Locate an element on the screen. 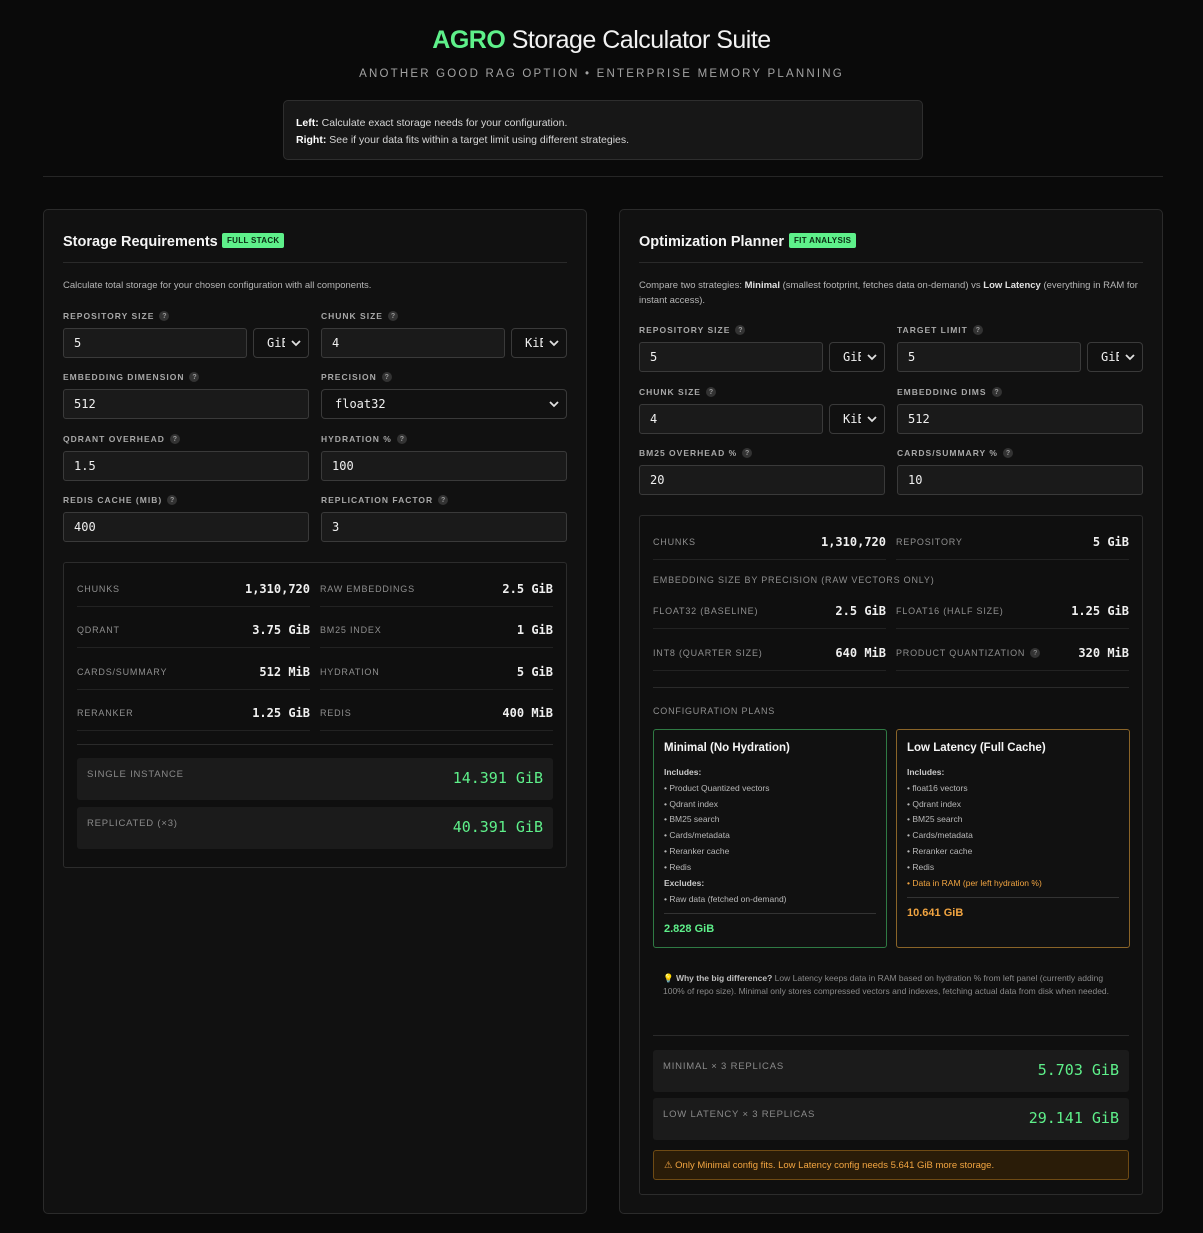  replicated-total: REPLICATED (×3) 40.391 GiB is located at coordinates (315, 828).